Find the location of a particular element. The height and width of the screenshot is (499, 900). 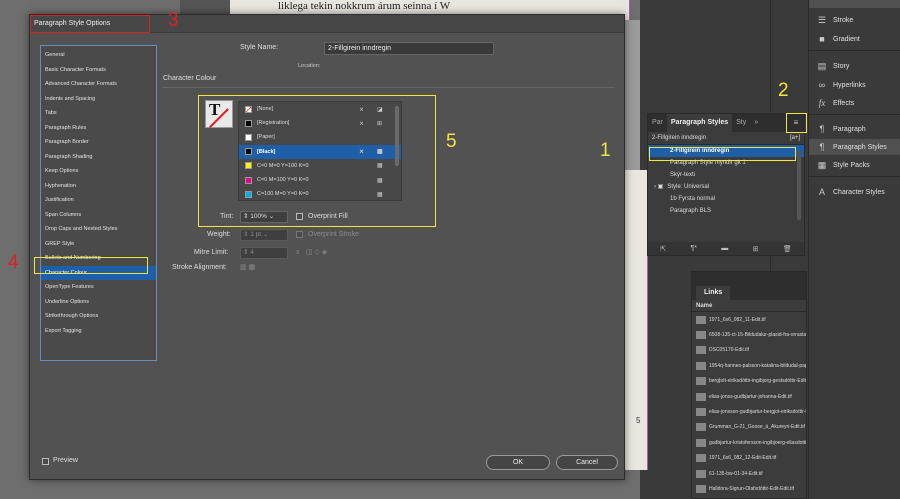

column-header-name: Name is located at coordinates (749, 306).